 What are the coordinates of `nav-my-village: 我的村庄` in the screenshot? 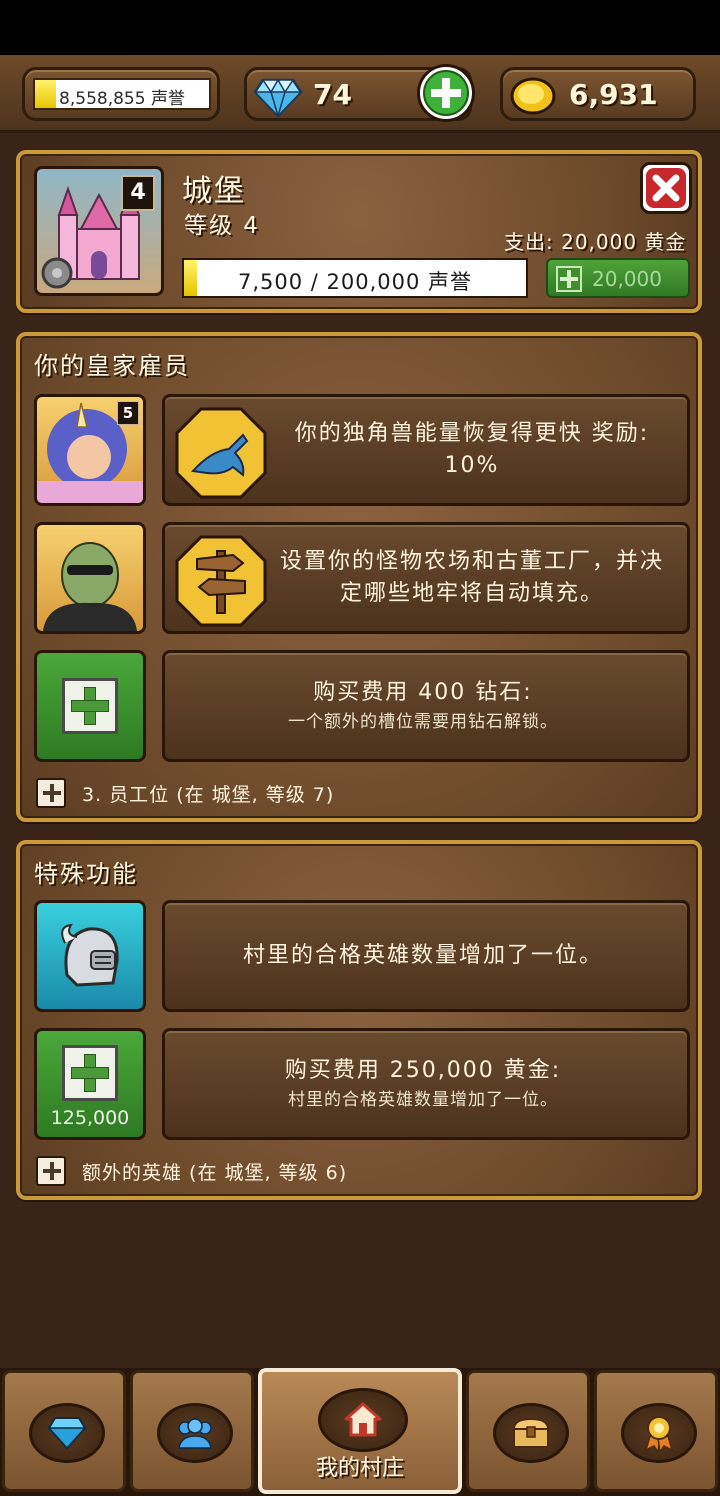 It's located at (360, 1431).